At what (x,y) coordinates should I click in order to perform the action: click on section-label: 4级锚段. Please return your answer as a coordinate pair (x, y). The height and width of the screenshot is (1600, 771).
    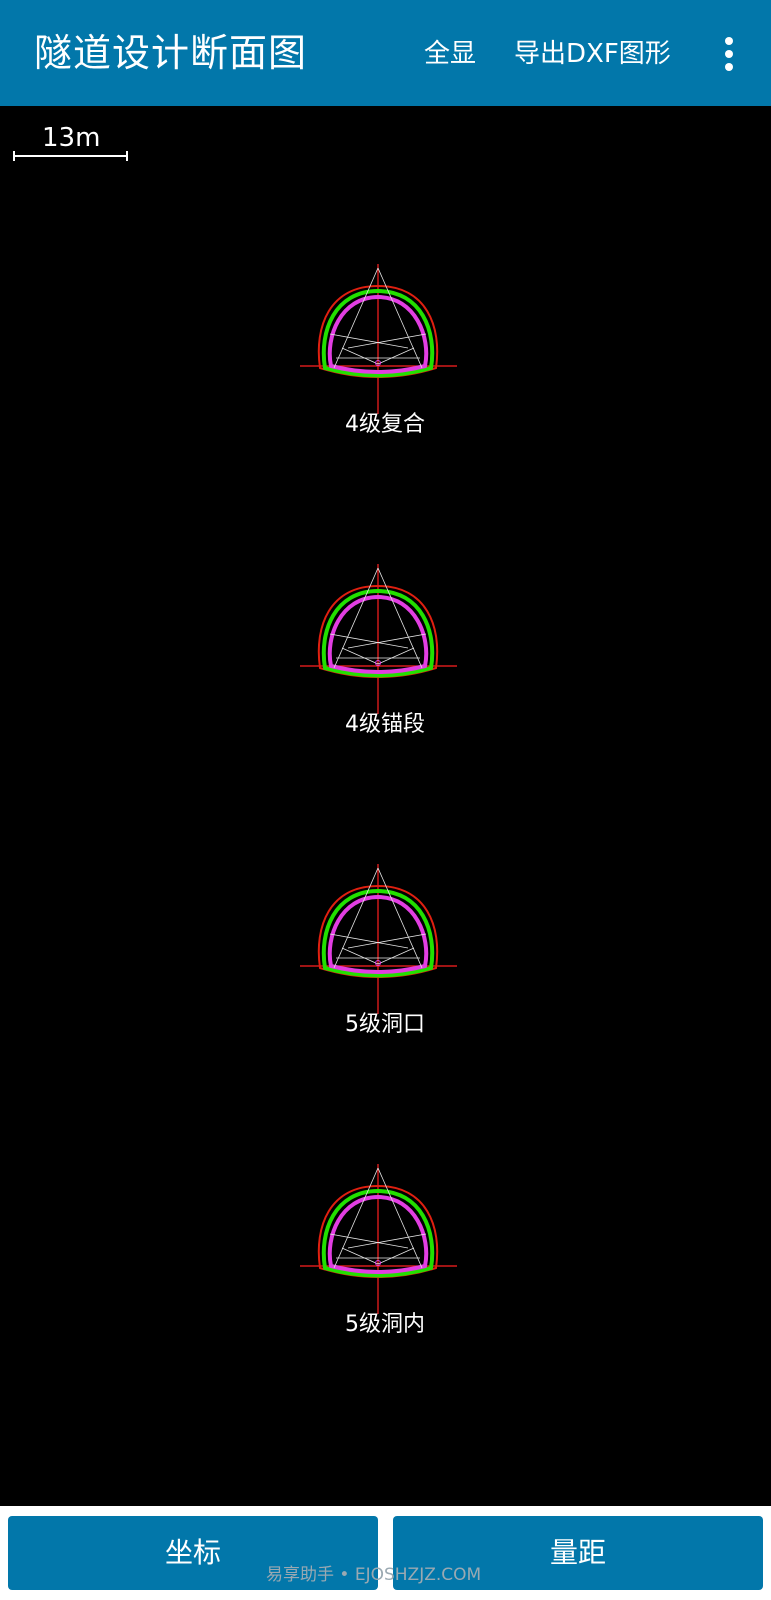
    Looking at the image, I should click on (385, 724).